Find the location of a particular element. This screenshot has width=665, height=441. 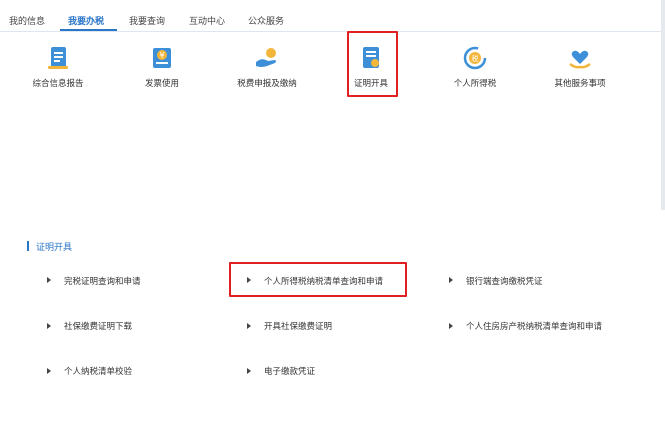

highlight-box-certificate is located at coordinates (372, 64).